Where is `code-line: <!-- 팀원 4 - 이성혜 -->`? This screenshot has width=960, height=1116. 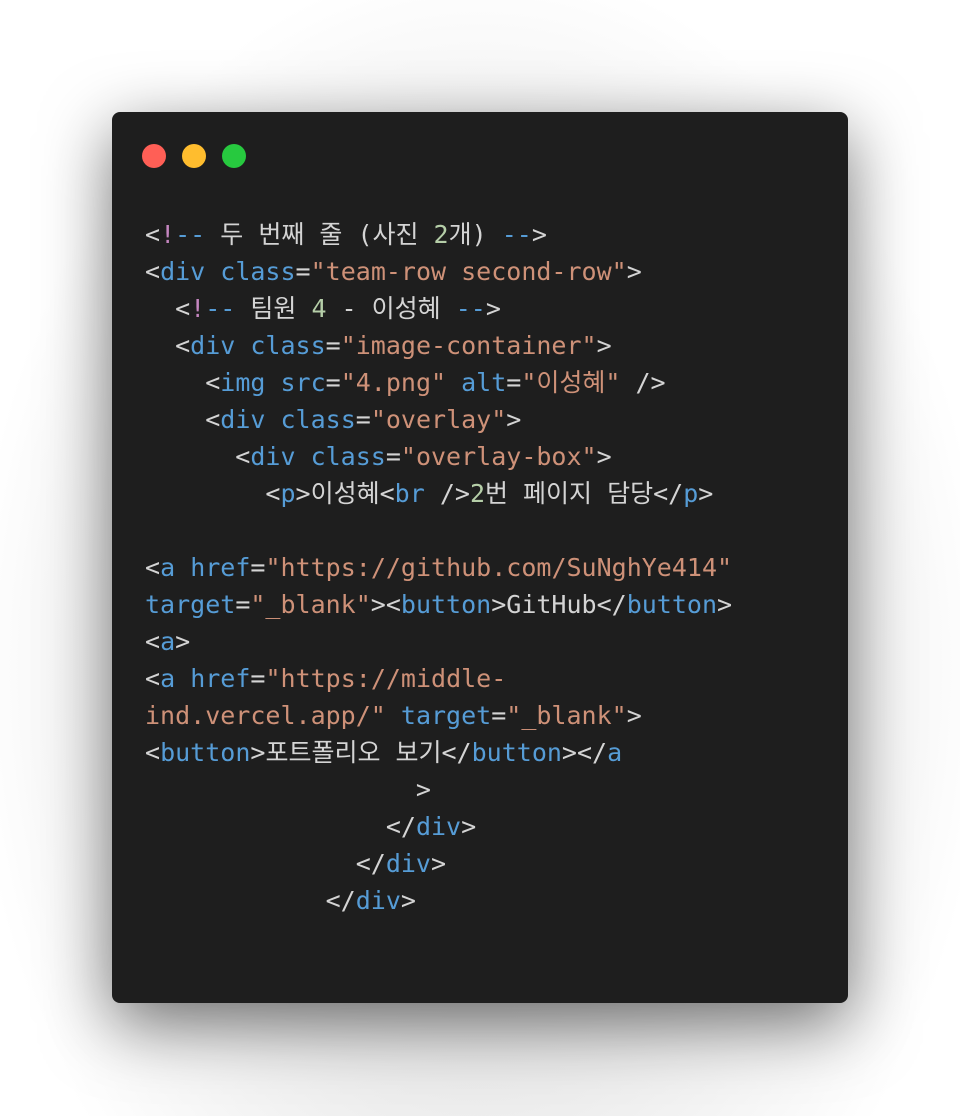
code-line: <!-- 팀원 4 - 이성혜 --> is located at coordinates (438, 308).